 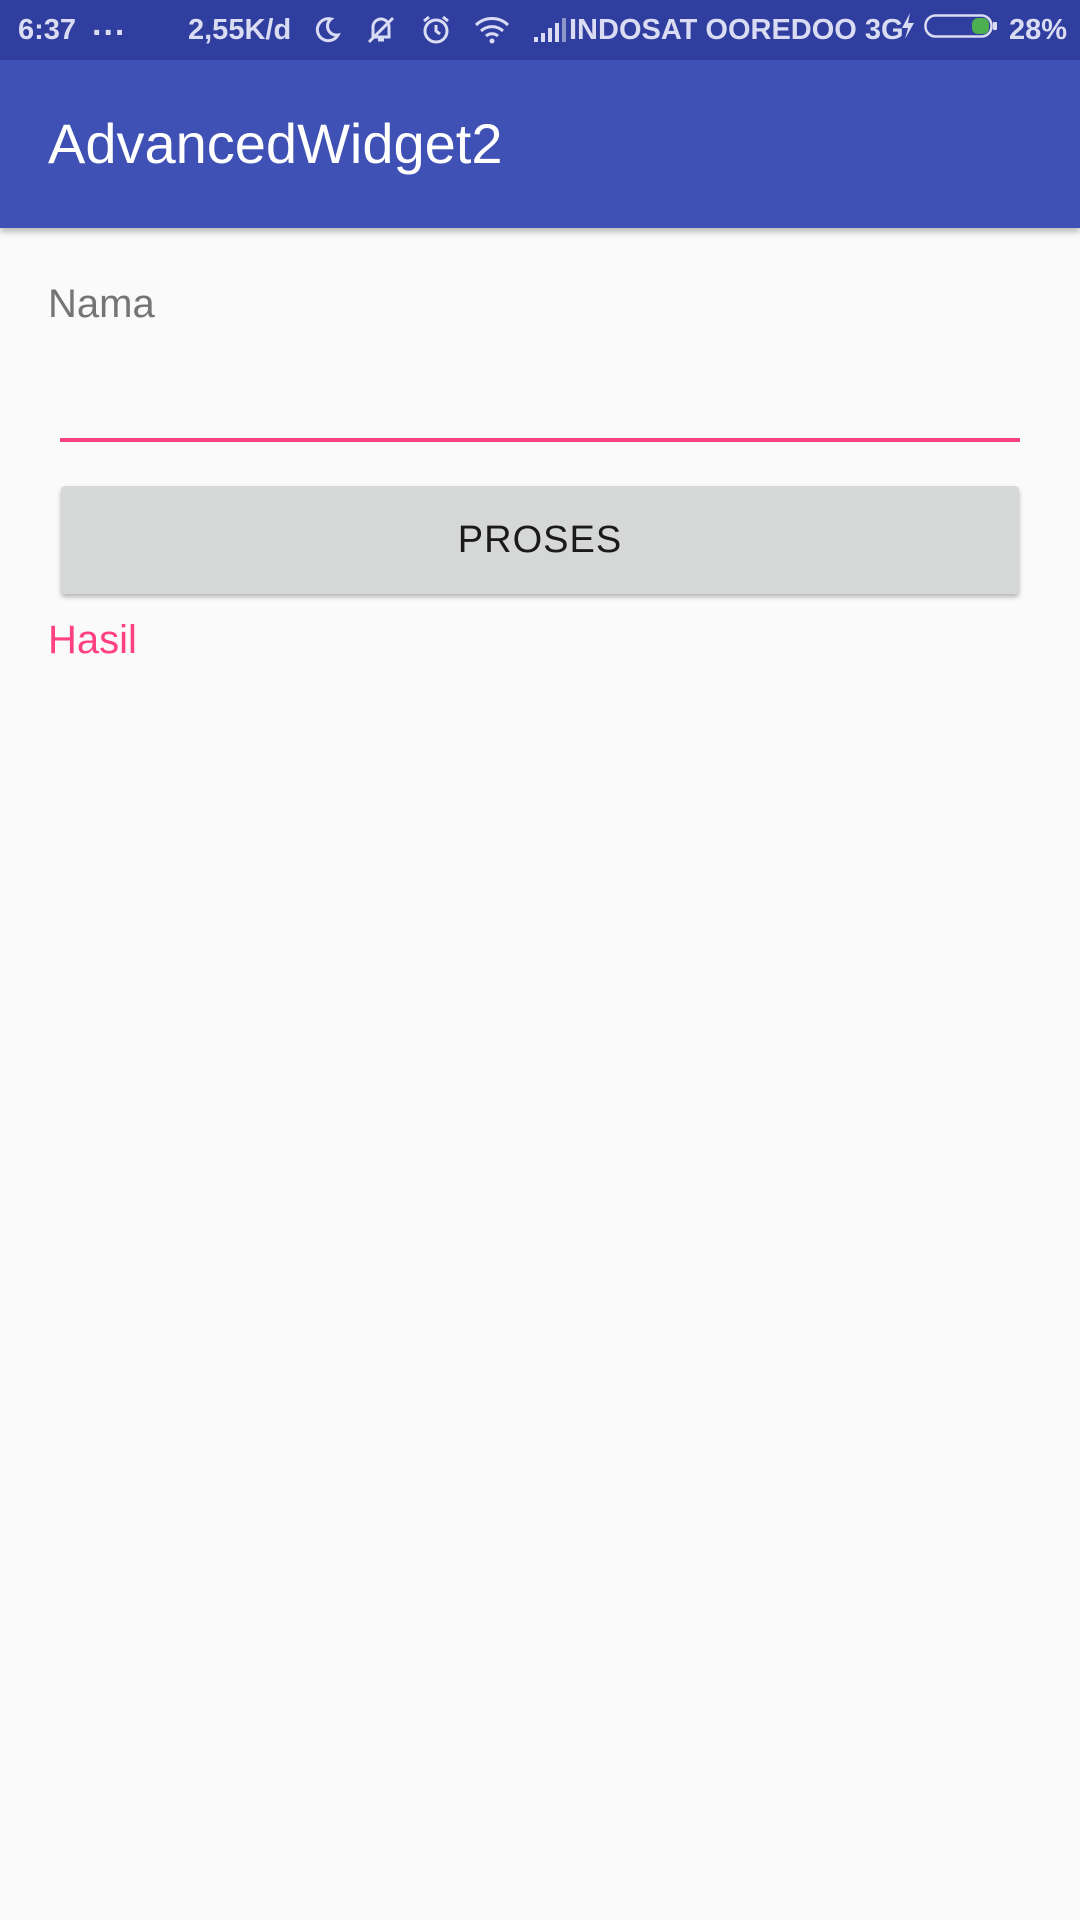 What do you see at coordinates (961, 30) in the screenshot?
I see `battery-icon` at bounding box center [961, 30].